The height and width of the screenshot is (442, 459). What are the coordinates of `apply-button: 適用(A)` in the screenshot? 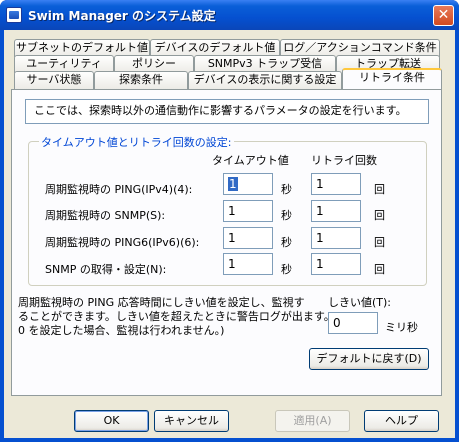 It's located at (312, 421).